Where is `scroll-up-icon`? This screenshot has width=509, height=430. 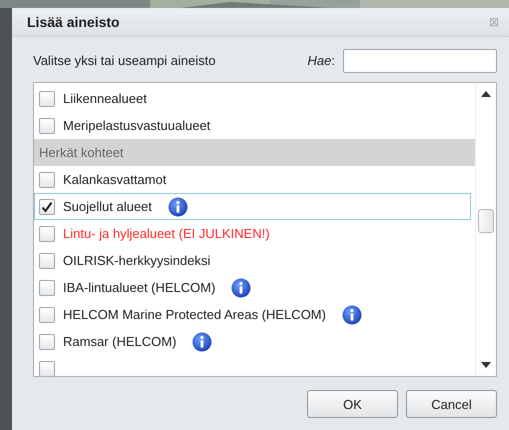
scroll-up-icon is located at coordinates (486, 94).